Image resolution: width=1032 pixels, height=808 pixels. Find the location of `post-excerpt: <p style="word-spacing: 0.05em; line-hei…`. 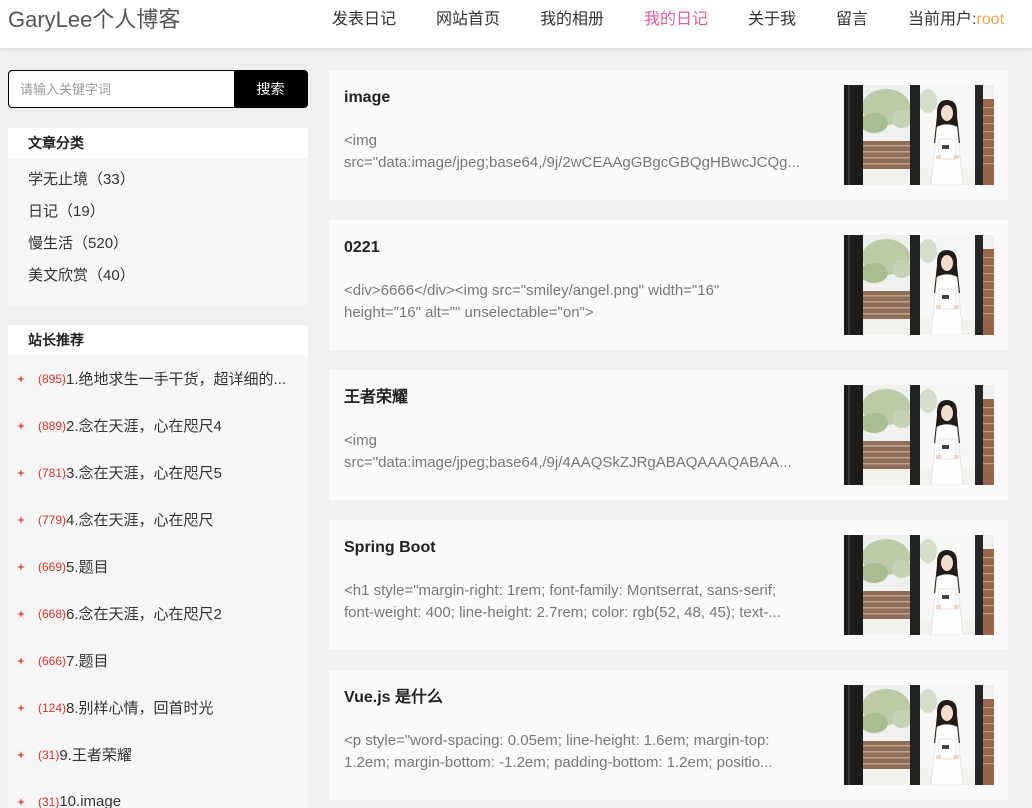

post-excerpt: <p style="word-spacing: 0.05em; line-hei… is located at coordinates (587, 752).